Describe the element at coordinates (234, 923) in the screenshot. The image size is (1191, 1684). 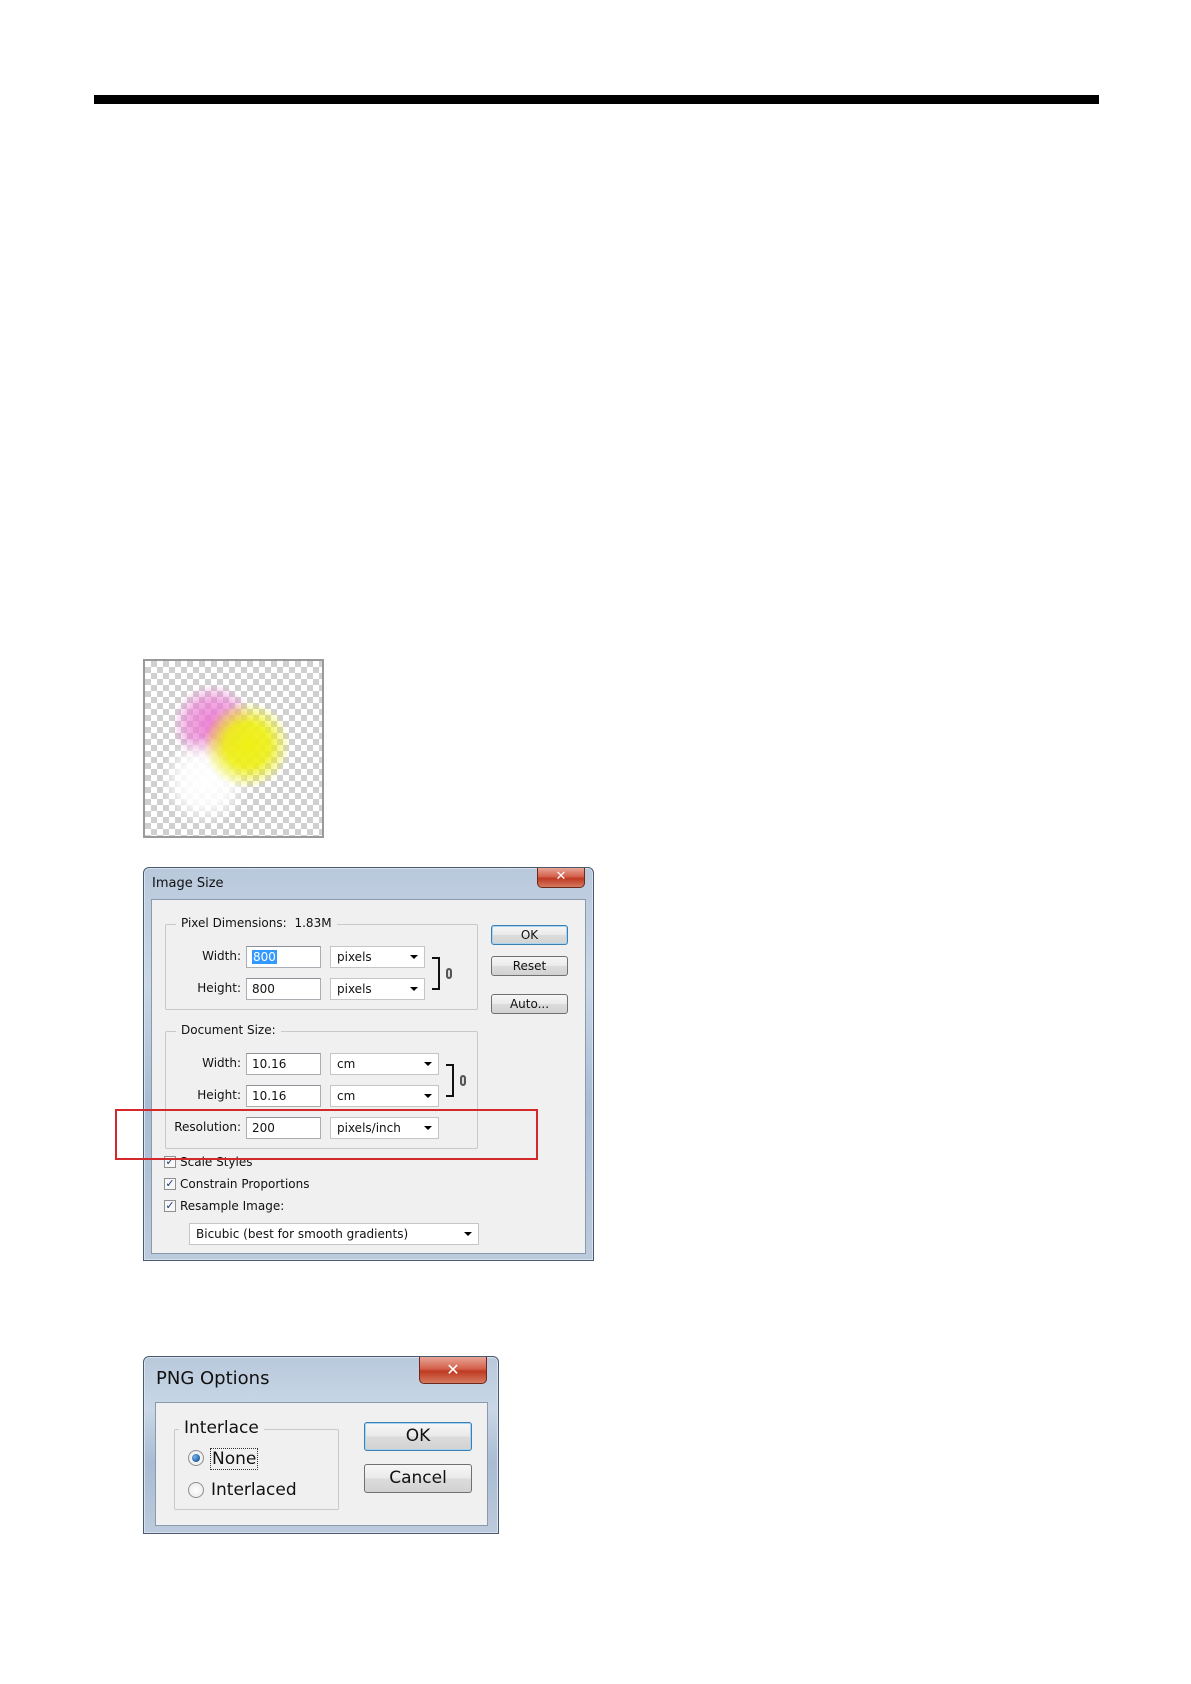
I see `pixel-dimensions-label: Pixel Dimensions:` at that location.